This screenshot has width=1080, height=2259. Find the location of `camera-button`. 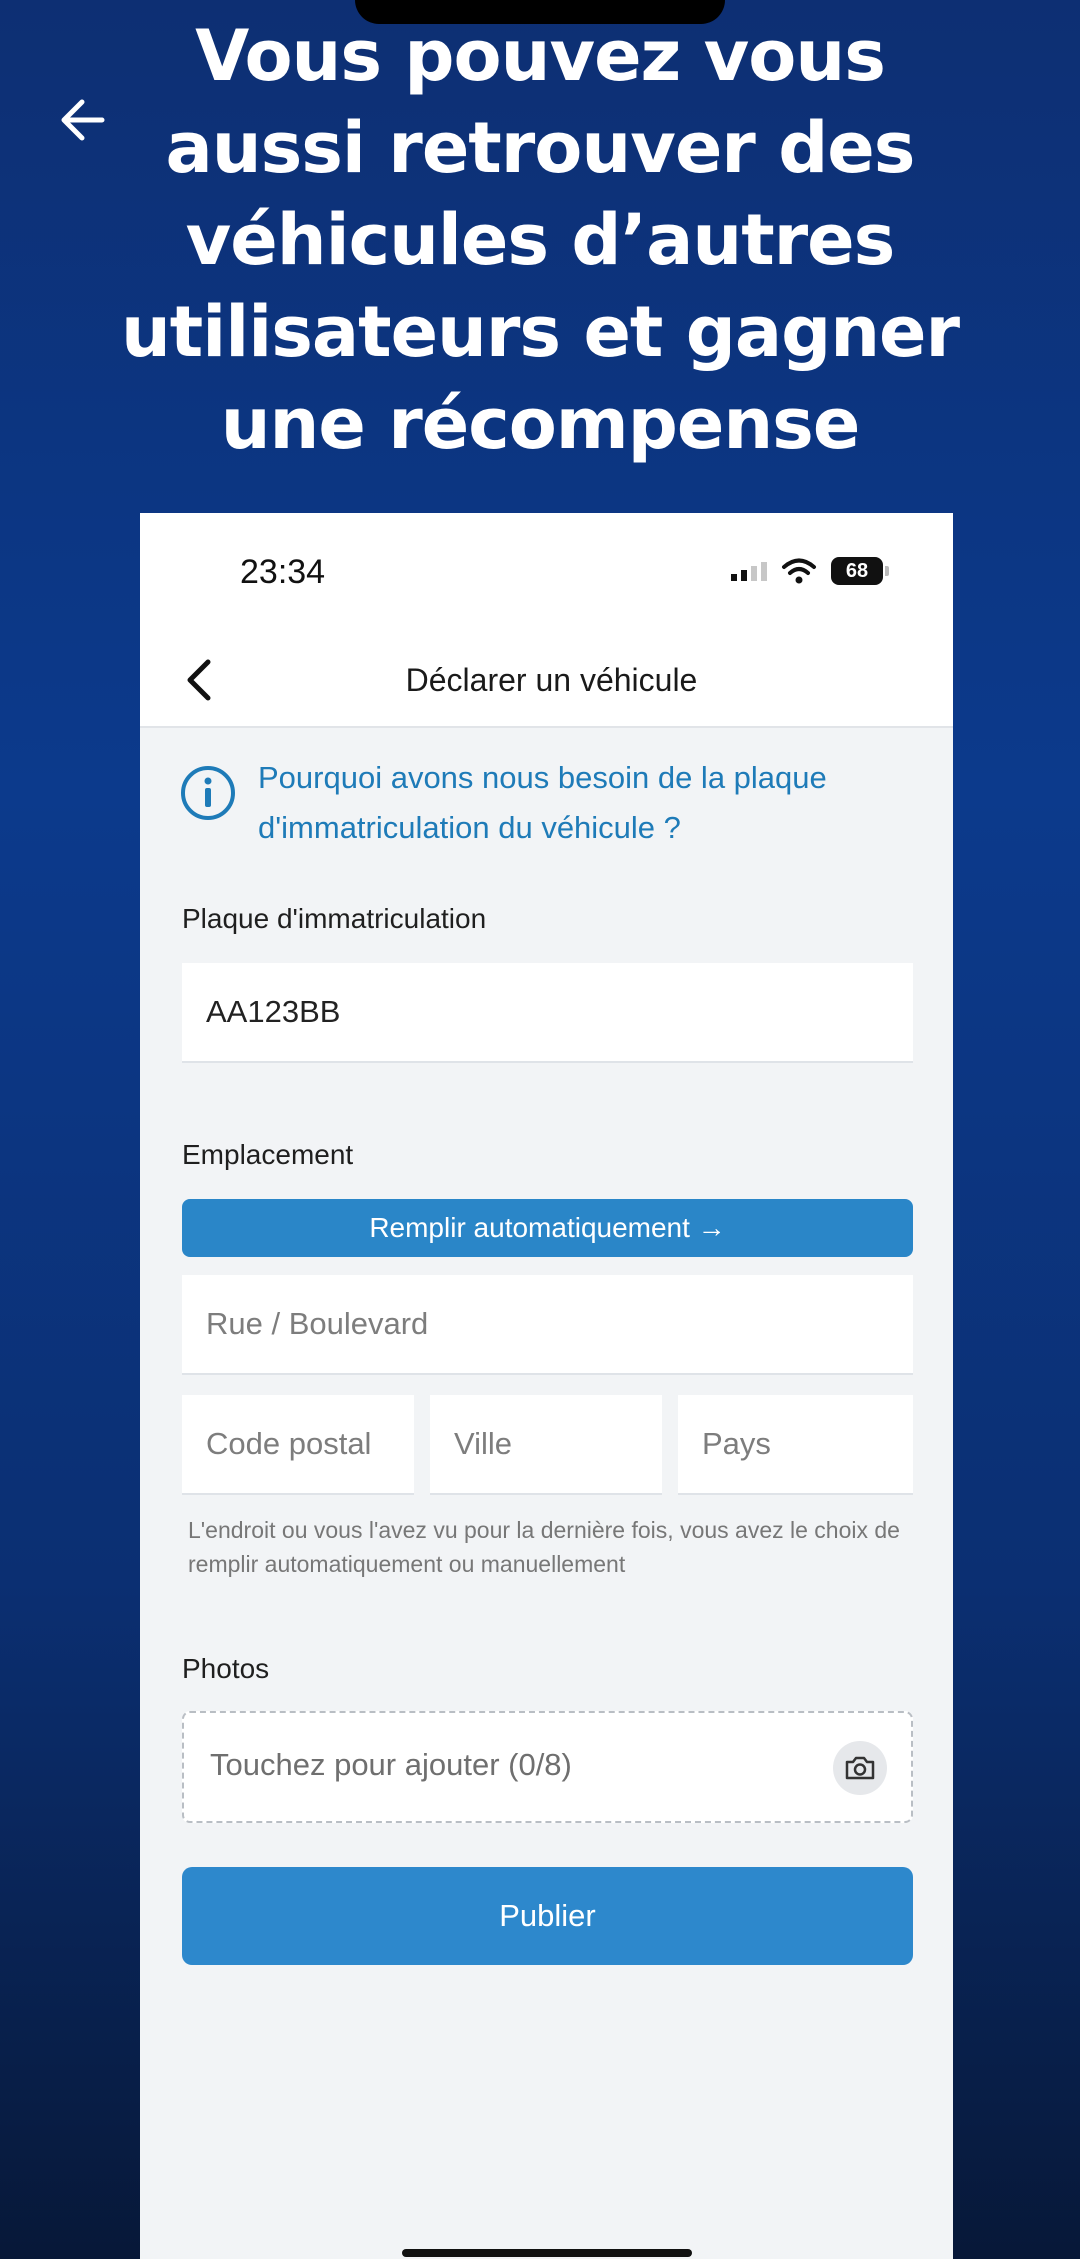

camera-button is located at coordinates (860, 1768).